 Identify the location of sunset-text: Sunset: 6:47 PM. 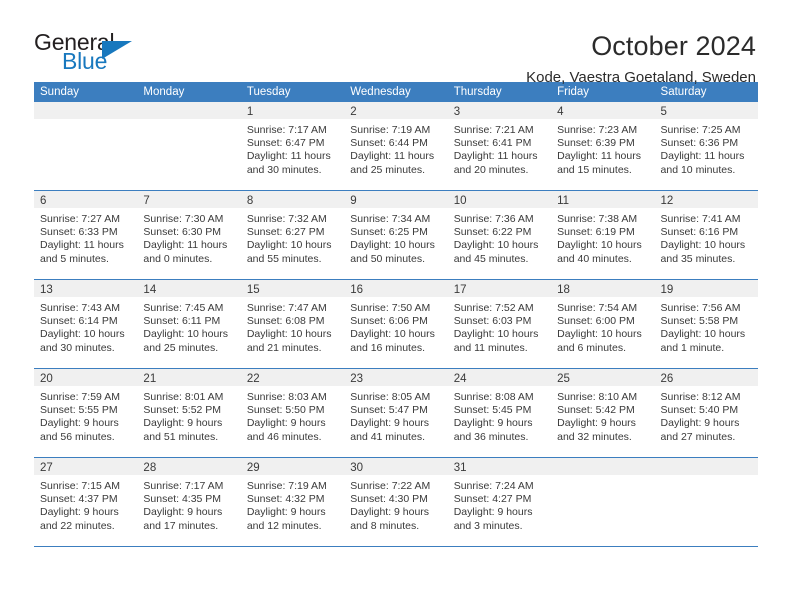
(285, 143).